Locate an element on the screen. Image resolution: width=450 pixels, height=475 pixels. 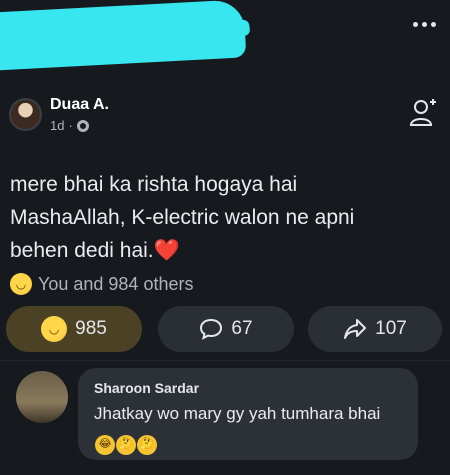
post-text-line: behen dedi hai.❤️ is located at coordinates (220, 250).